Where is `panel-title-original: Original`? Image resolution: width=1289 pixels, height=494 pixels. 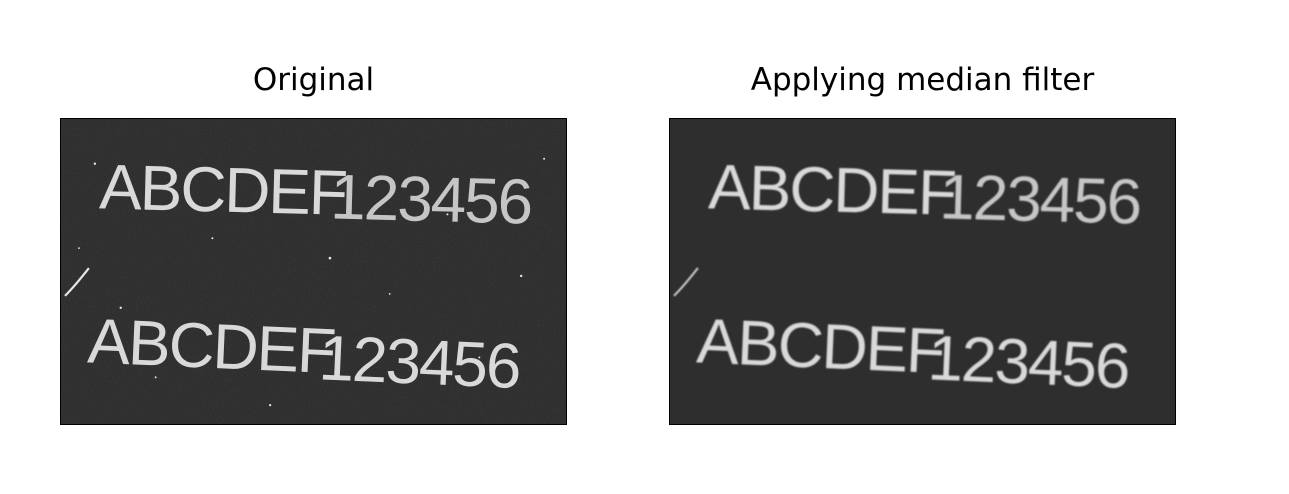
panel-title-original: Original is located at coordinates (313, 80).